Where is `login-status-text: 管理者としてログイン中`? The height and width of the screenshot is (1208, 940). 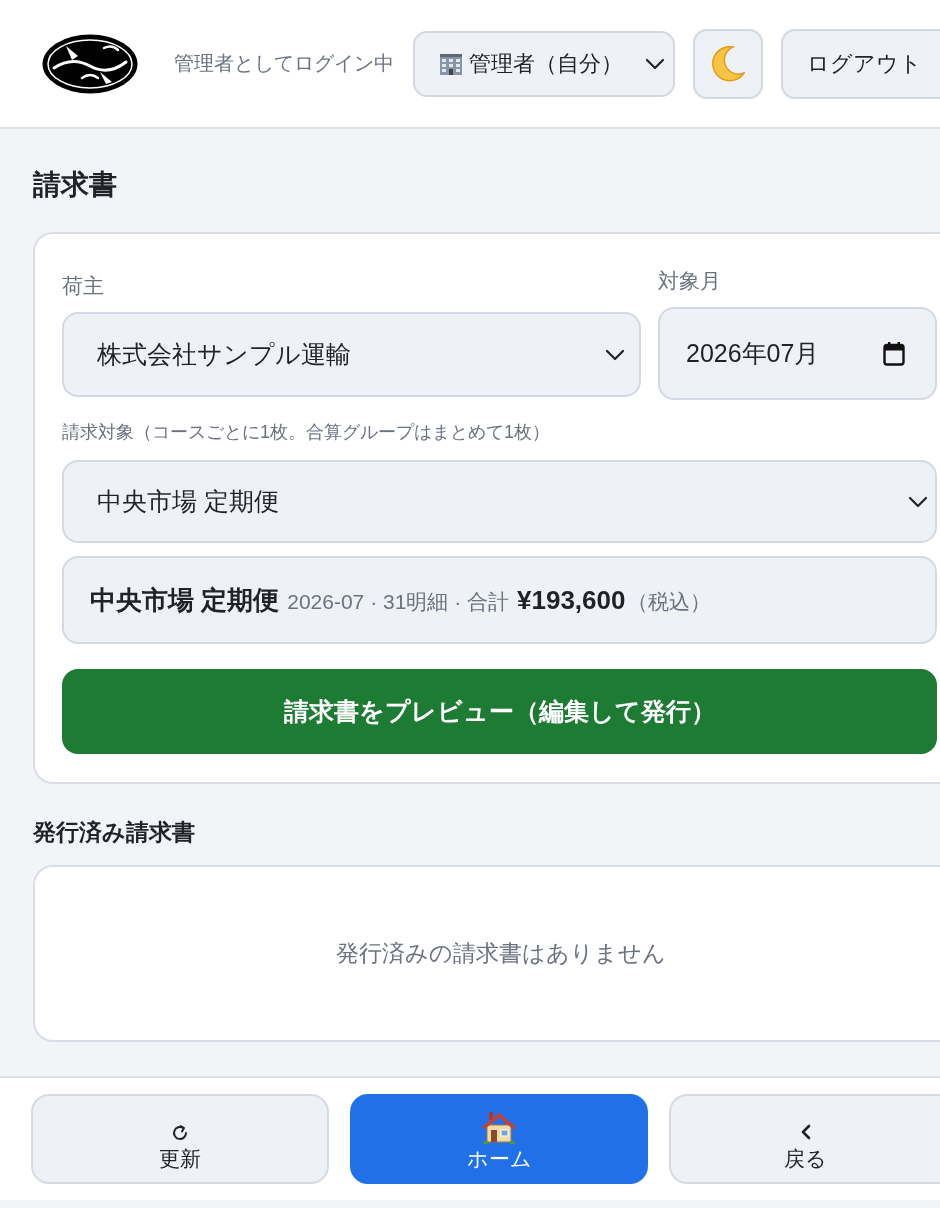
login-status-text: 管理者としてログイン中 is located at coordinates (284, 63).